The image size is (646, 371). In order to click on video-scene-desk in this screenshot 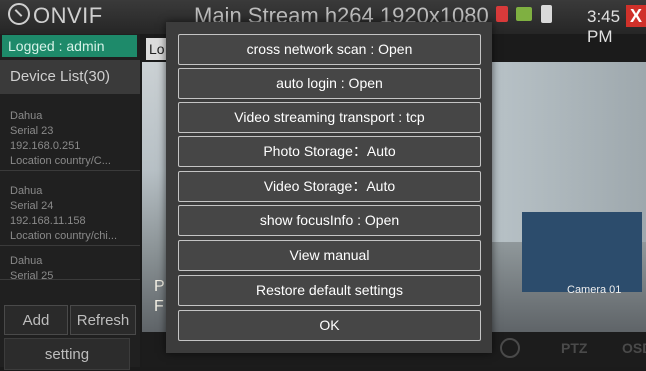, I will do `click(582, 252)`.